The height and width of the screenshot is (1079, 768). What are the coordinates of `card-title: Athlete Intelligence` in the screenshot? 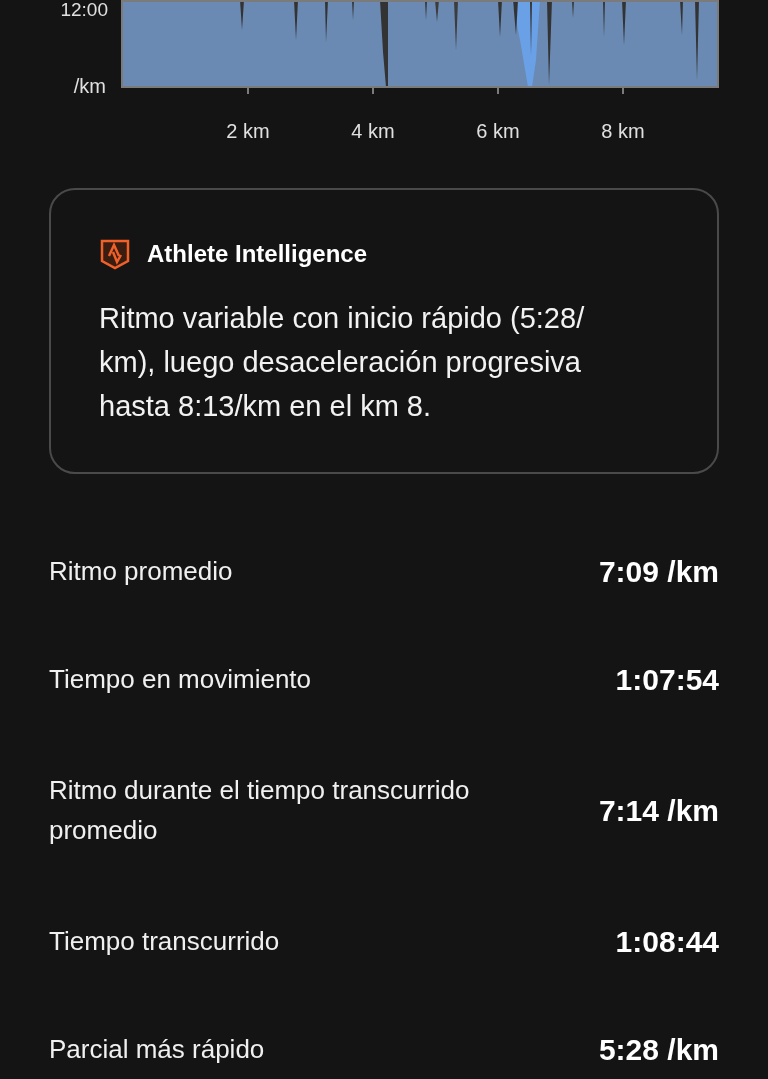 It's located at (257, 254).